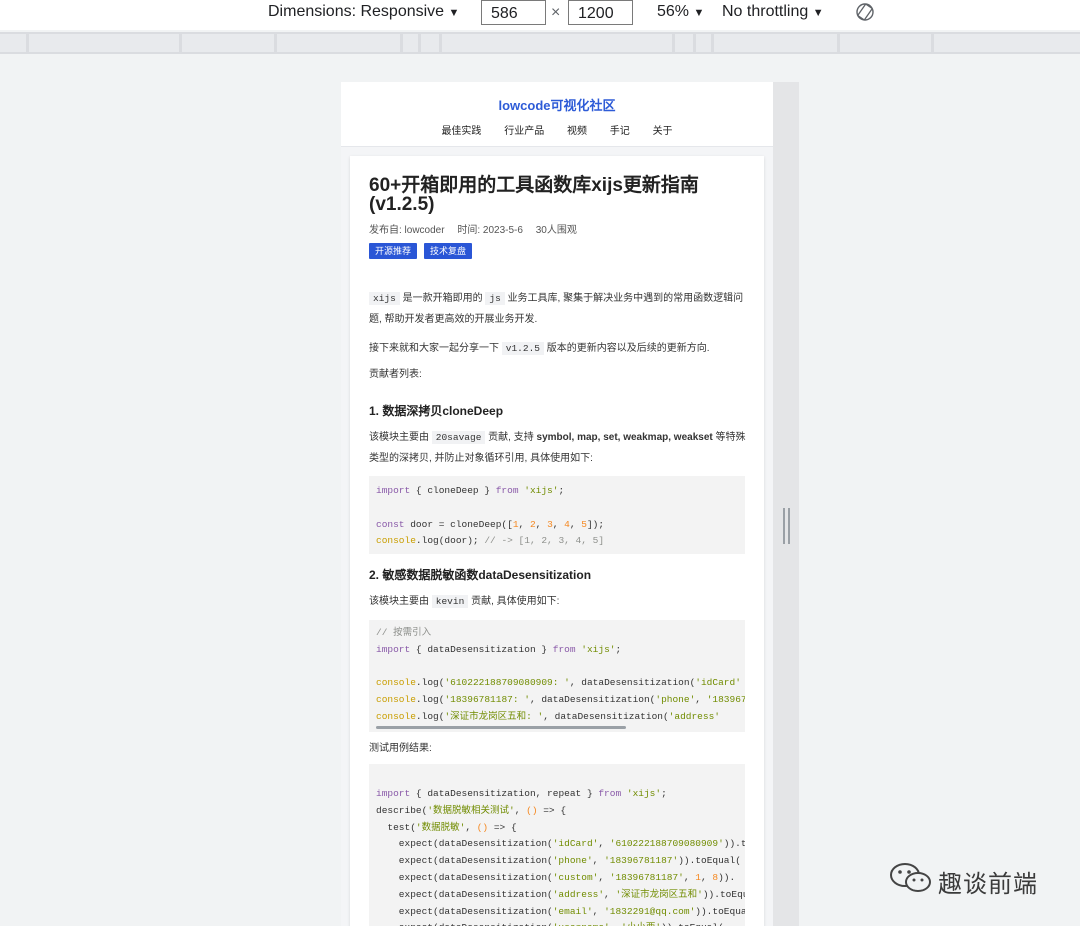 The width and height of the screenshot is (1080, 926). Describe the element at coordinates (540, 43) in the screenshot. I see `media-query-ruler` at that location.